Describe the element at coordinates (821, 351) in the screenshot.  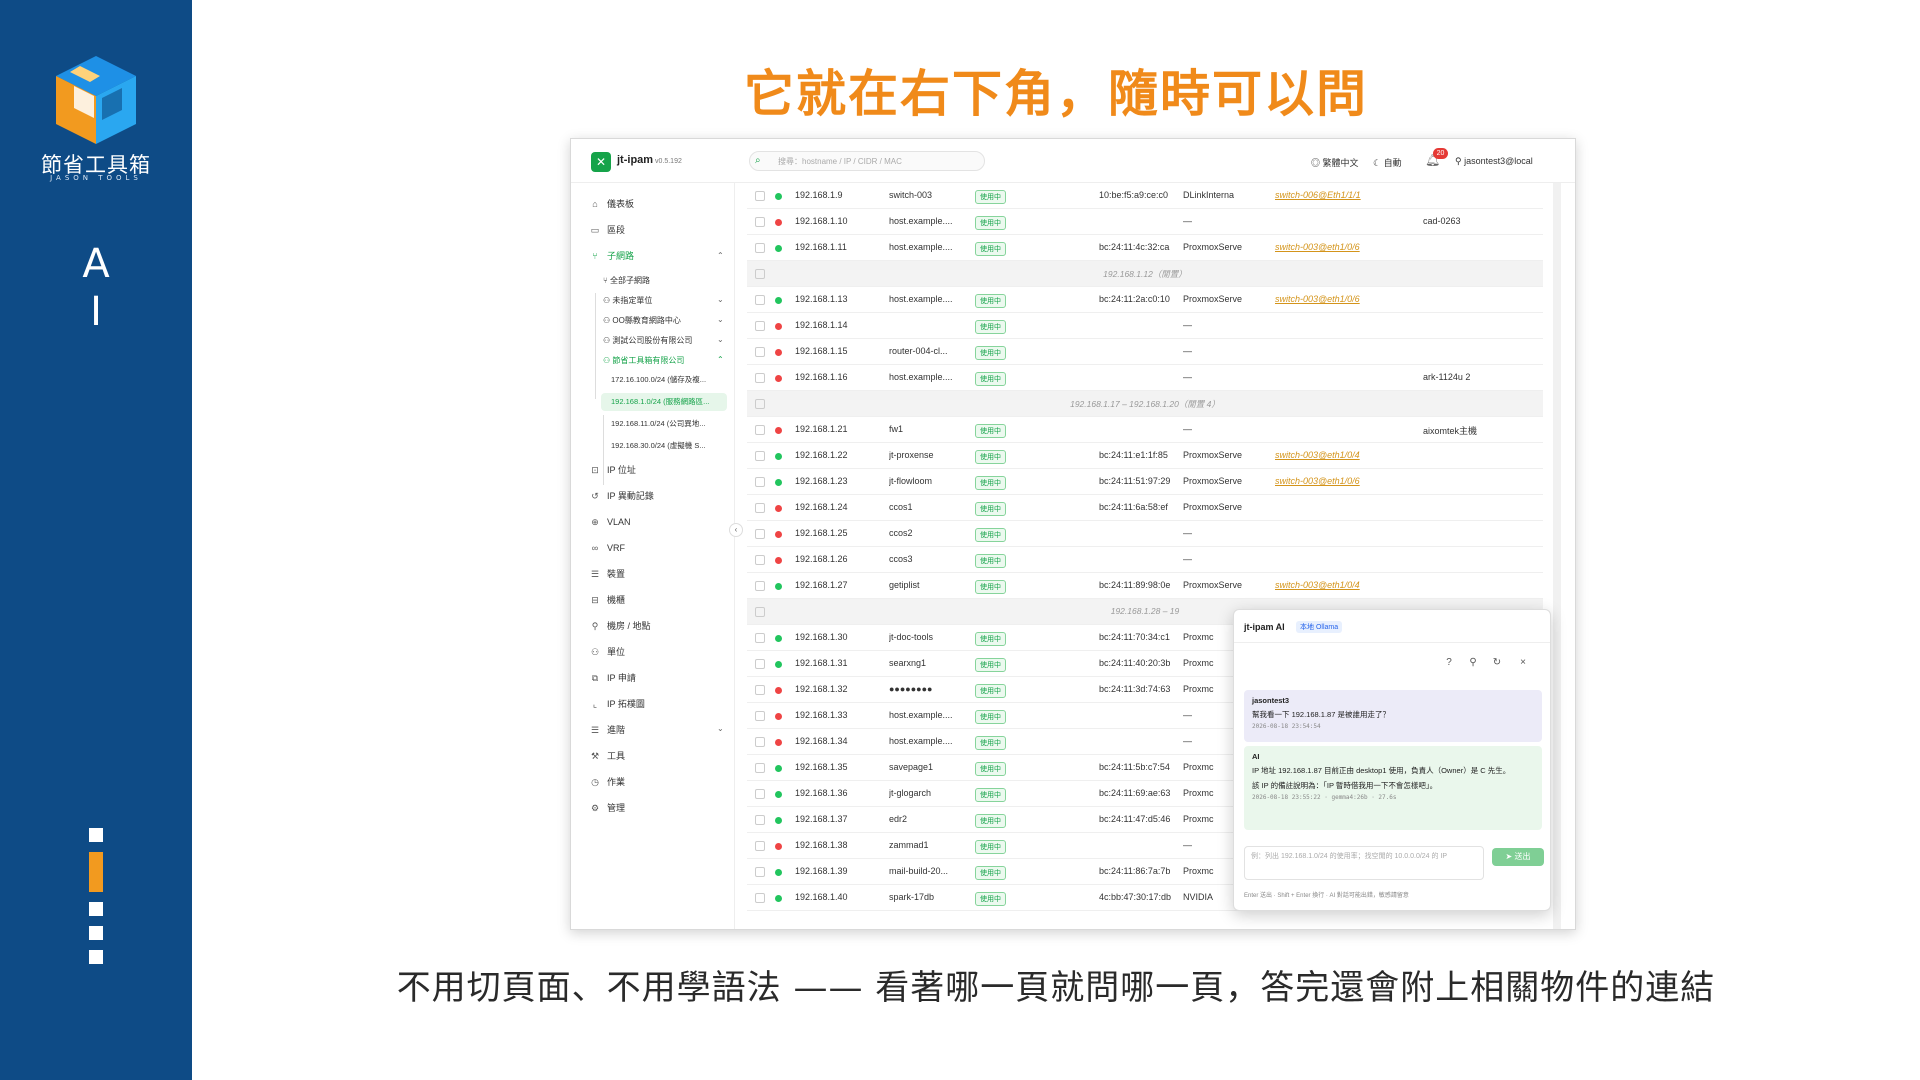
I see `ip-address-cell: 192.168.1.15` at that location.